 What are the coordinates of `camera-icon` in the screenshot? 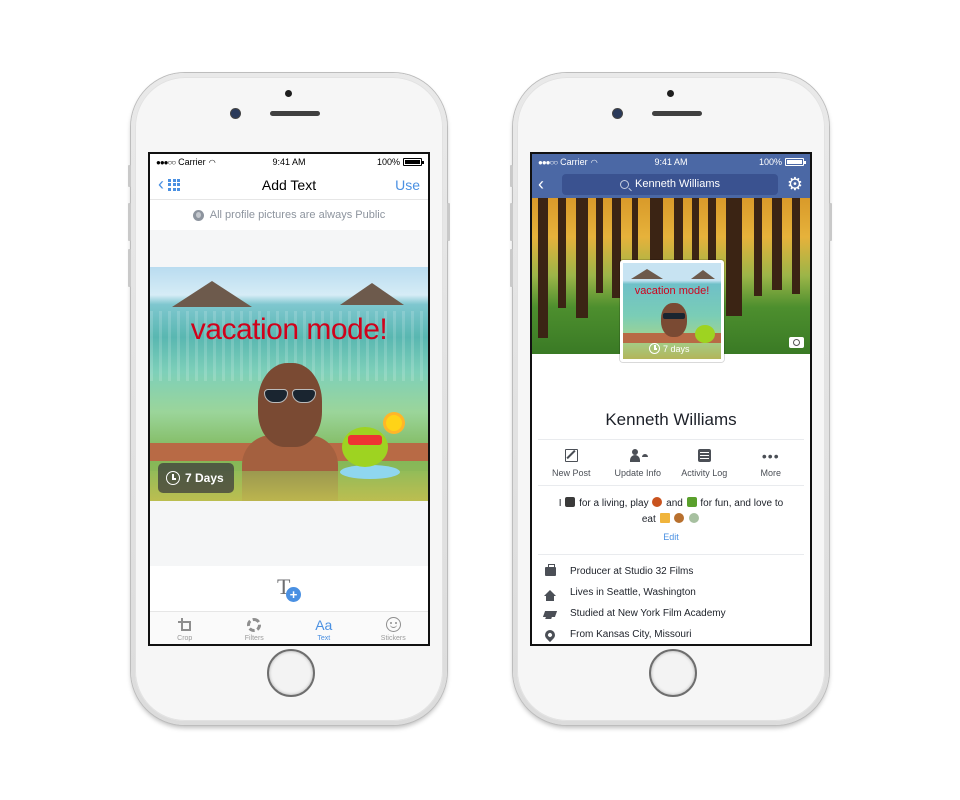 It's located at (796, 342).